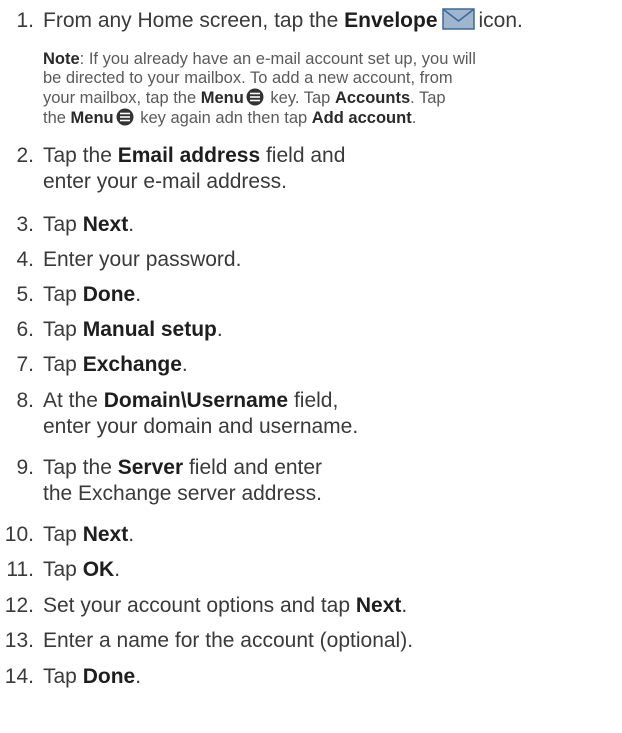 Image resolution: width=622 pixels, height=733 pixels. I want to click on step-number: 6., so click(25, 329).